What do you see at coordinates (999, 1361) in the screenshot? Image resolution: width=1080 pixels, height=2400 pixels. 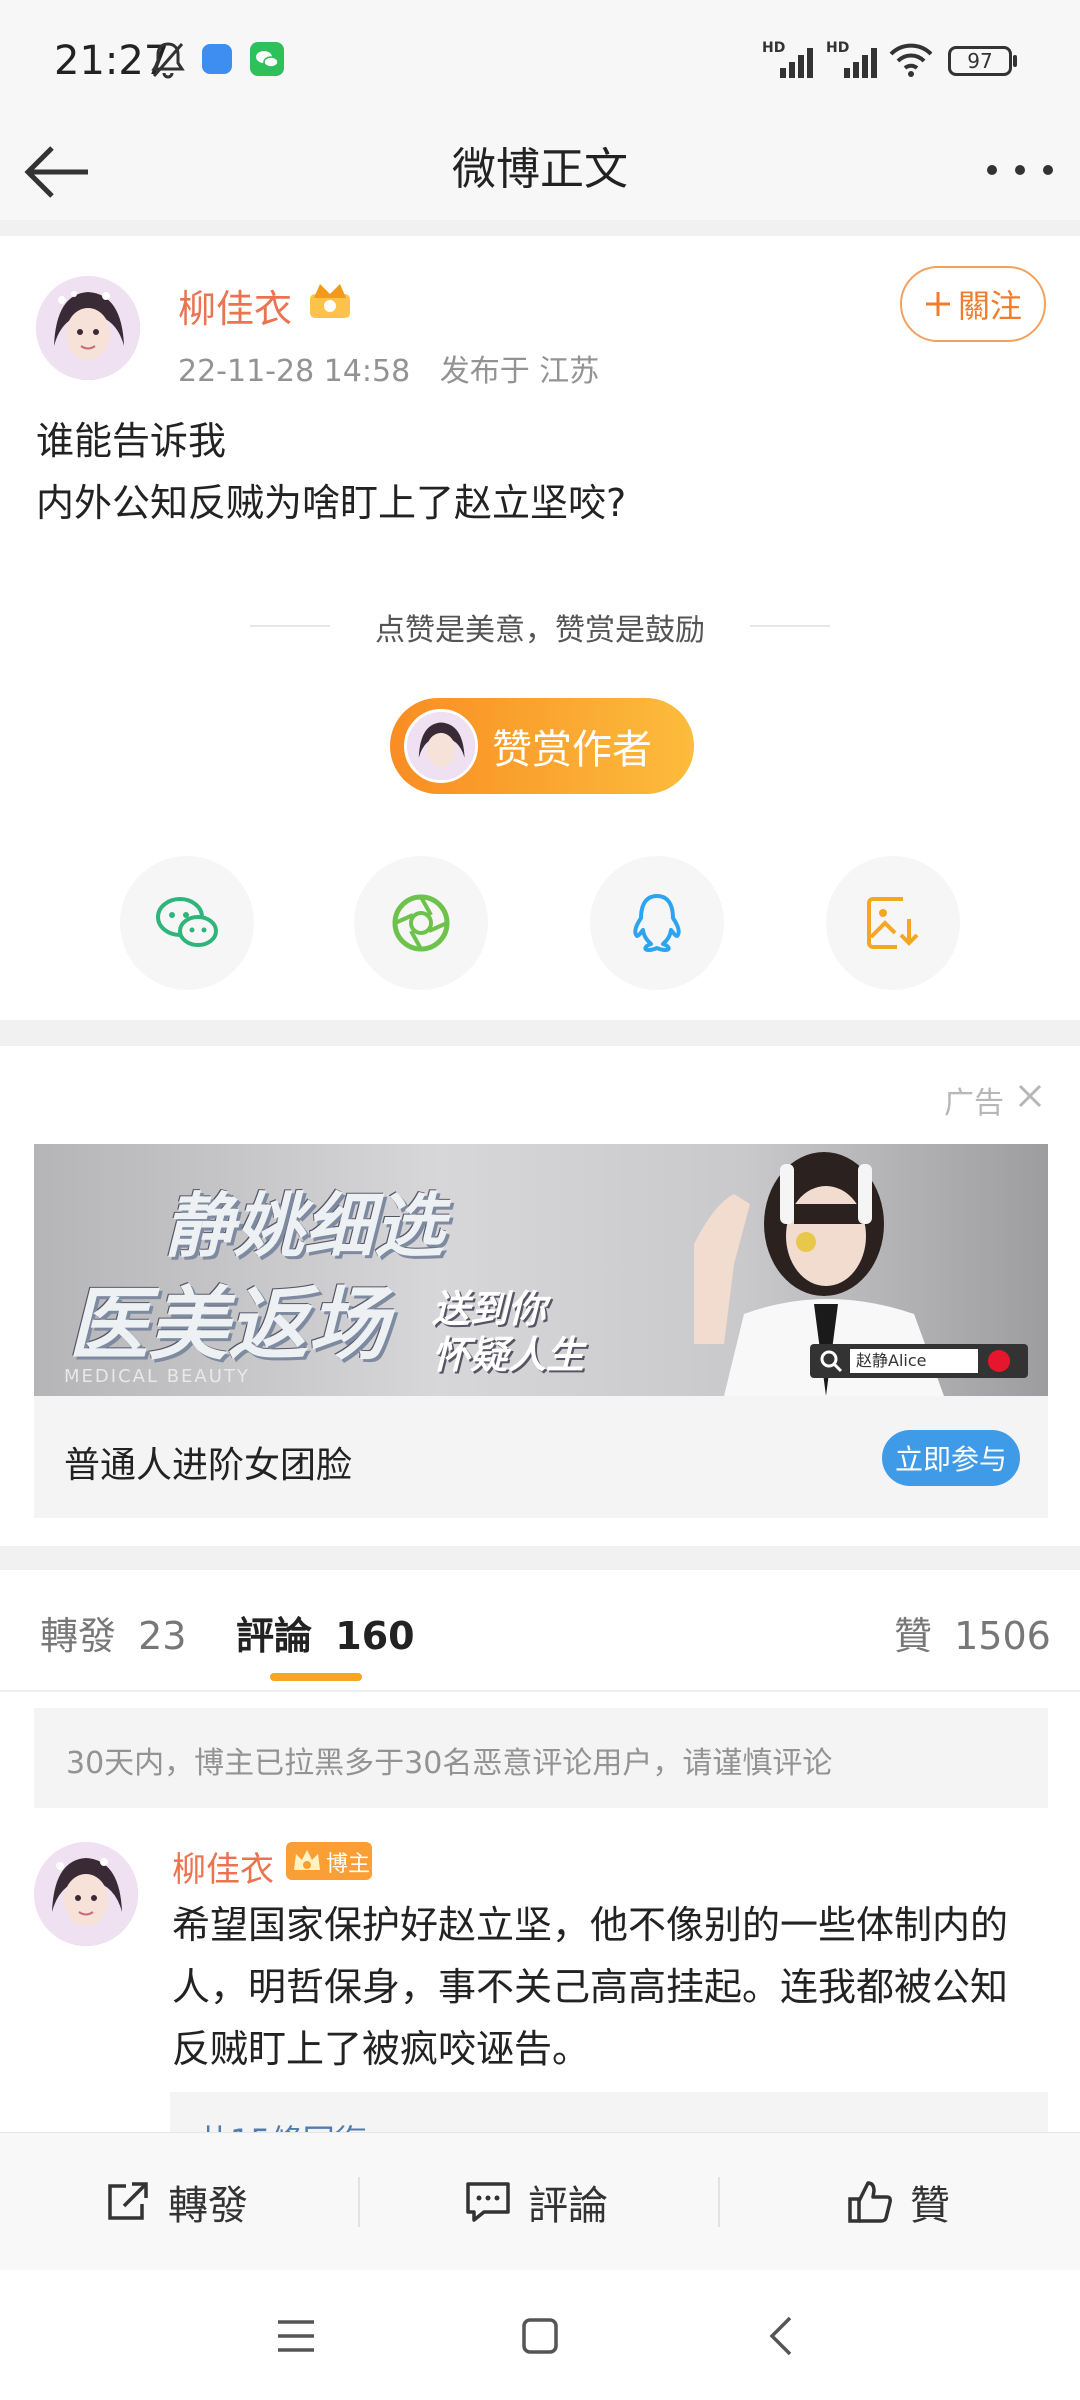 I see `weibo-logo-icon` at bounding box center [999, 1361].